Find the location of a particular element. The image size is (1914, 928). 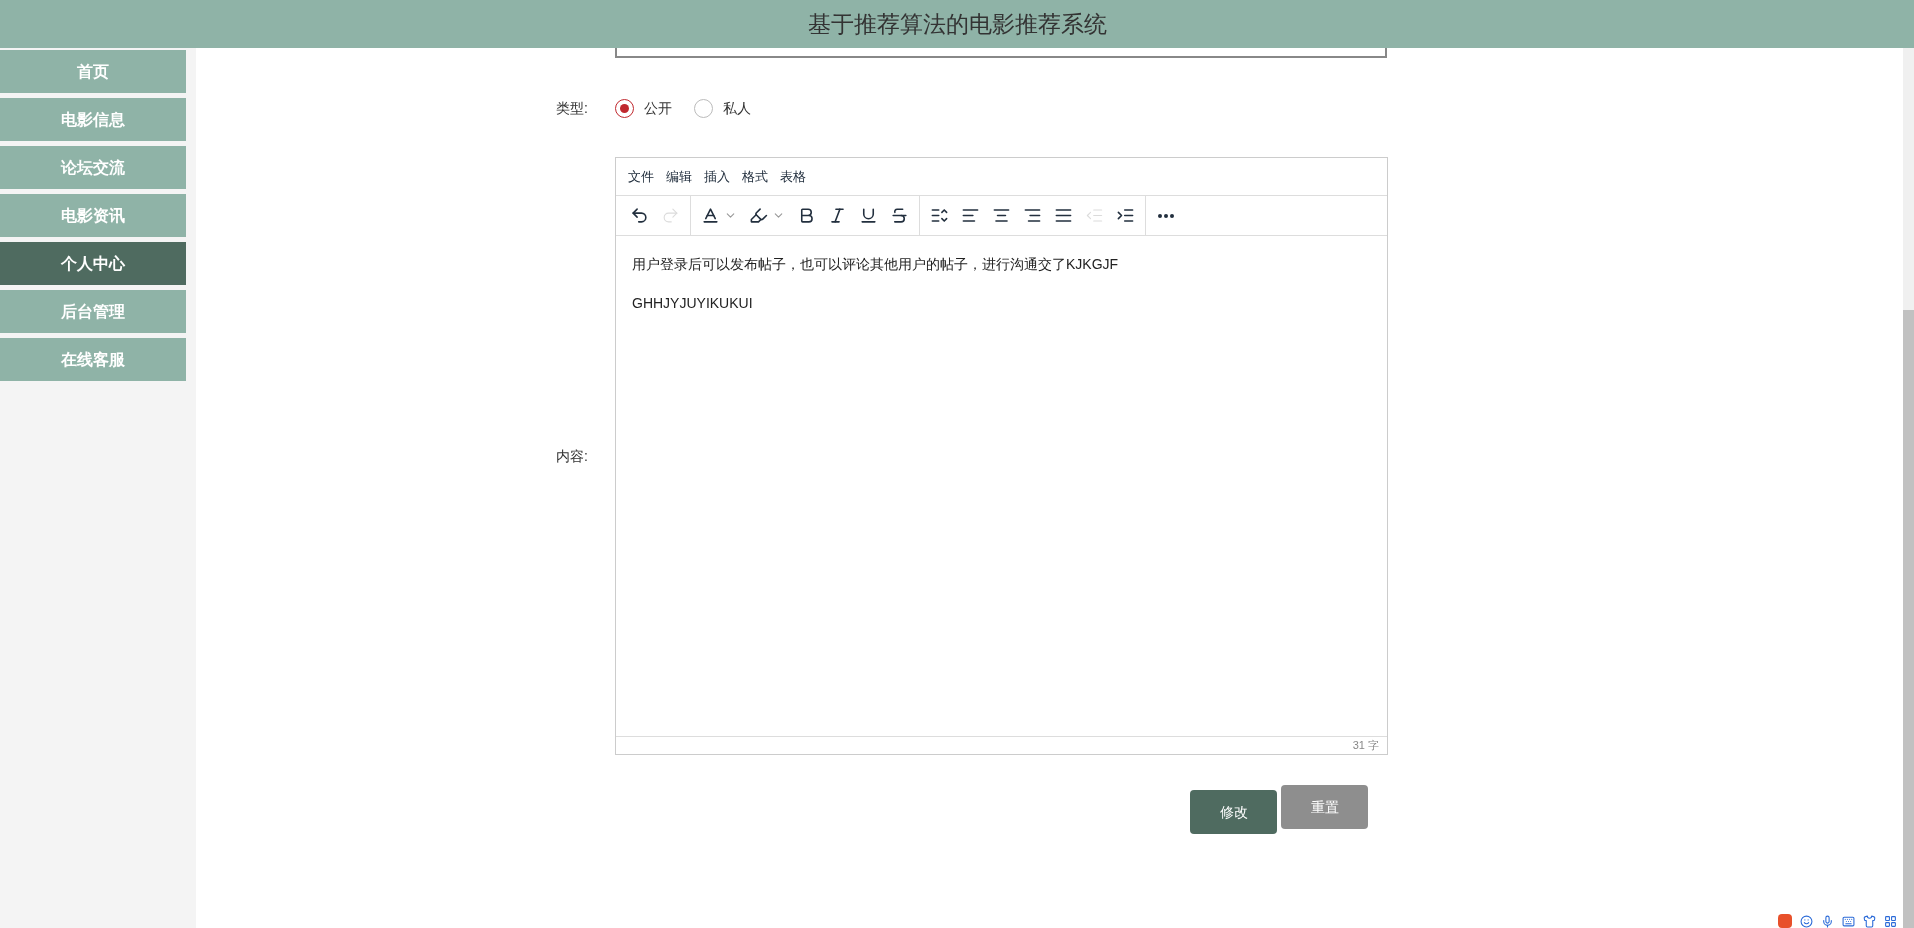

editor-menu-item: 插入 is located at coordinates (717, 176).